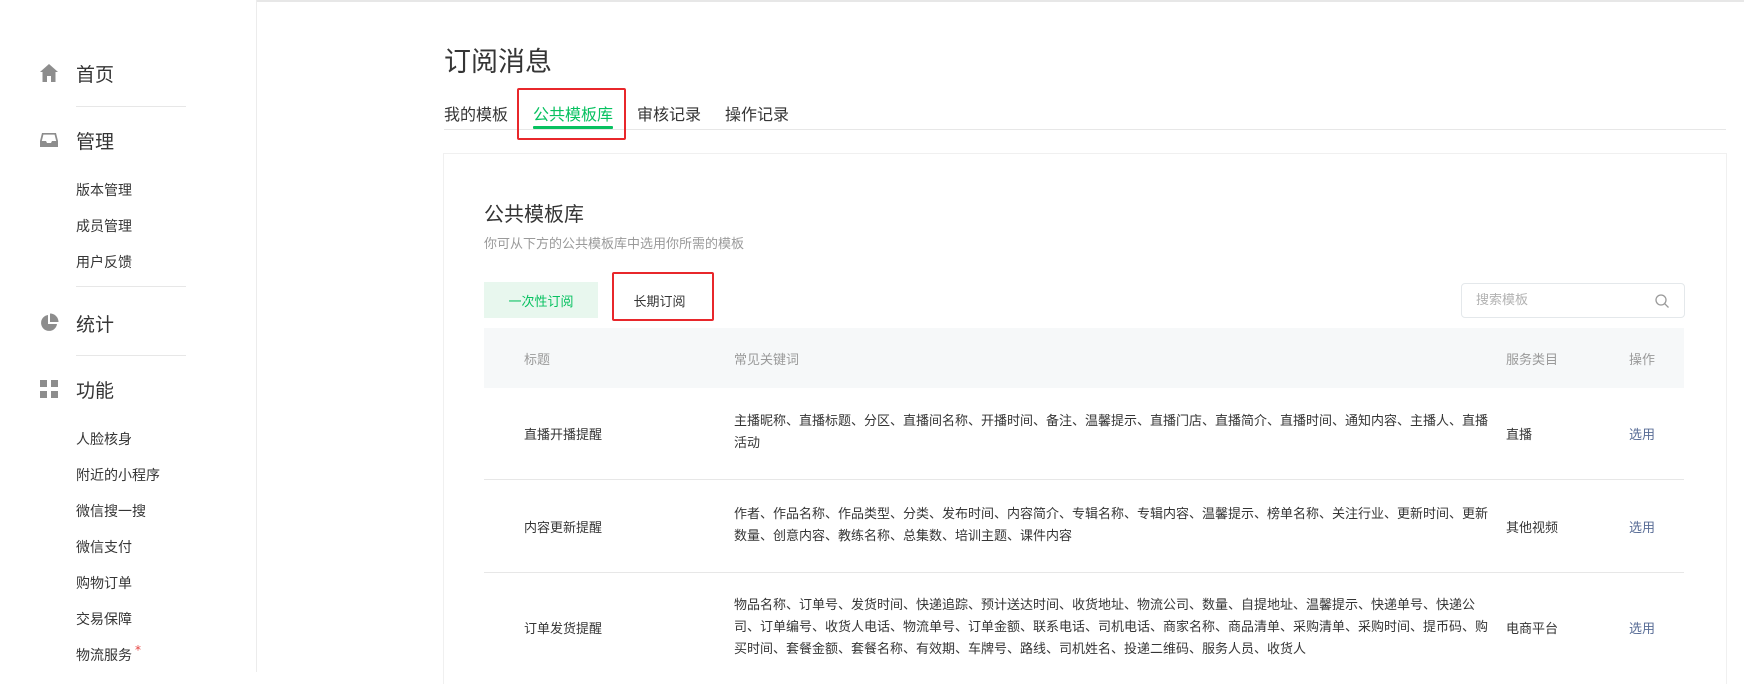  I want to click on sidebar-item-face-verify: 人脸核身, so click(104, 439).